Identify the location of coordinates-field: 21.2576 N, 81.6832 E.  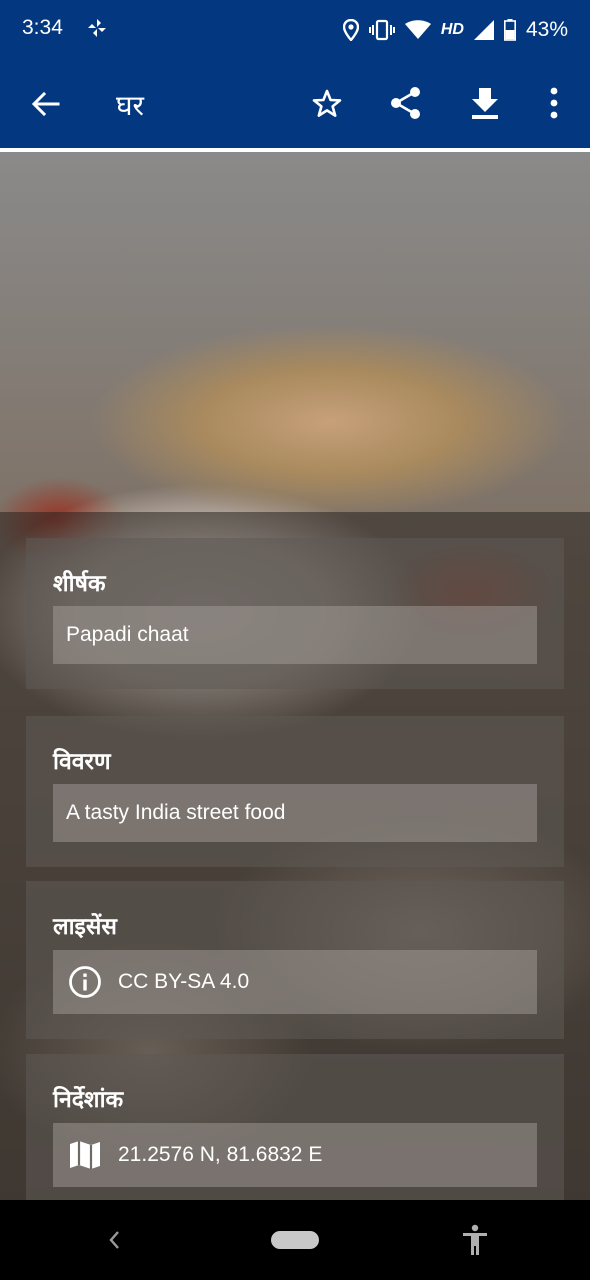
(295, 1155).